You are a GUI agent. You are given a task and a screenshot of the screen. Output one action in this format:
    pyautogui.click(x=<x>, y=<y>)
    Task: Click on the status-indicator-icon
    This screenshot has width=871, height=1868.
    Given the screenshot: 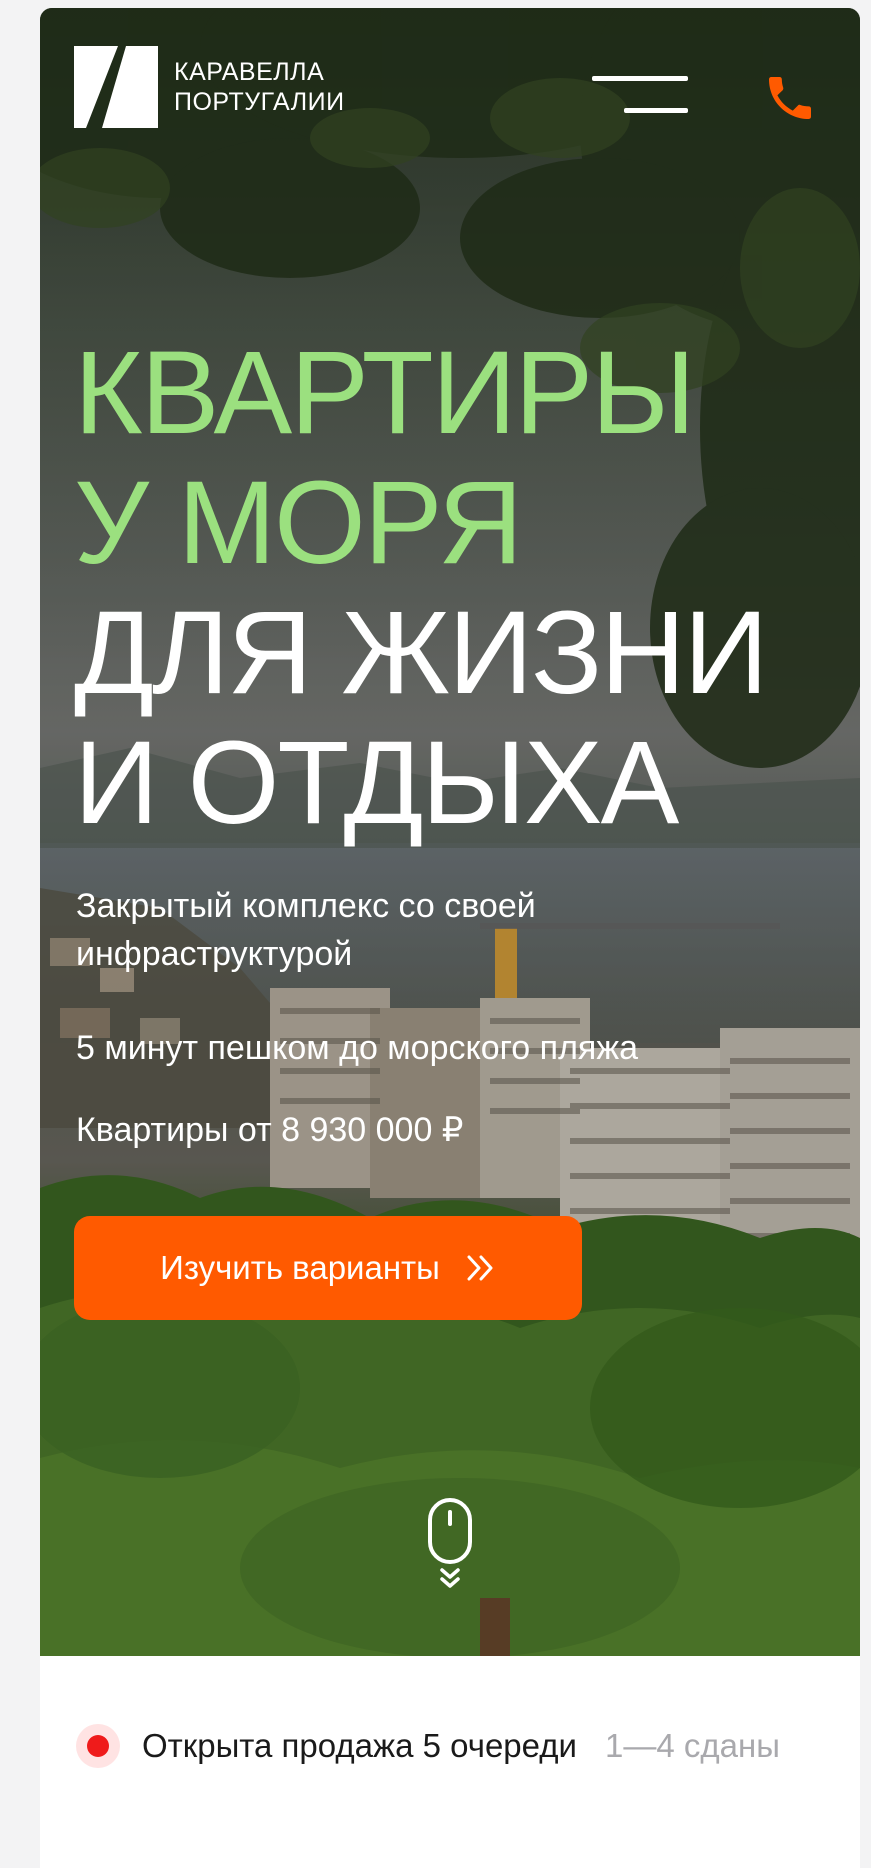 What is the action you would take?
    pyautogui.click(x=98, y=1746)
    